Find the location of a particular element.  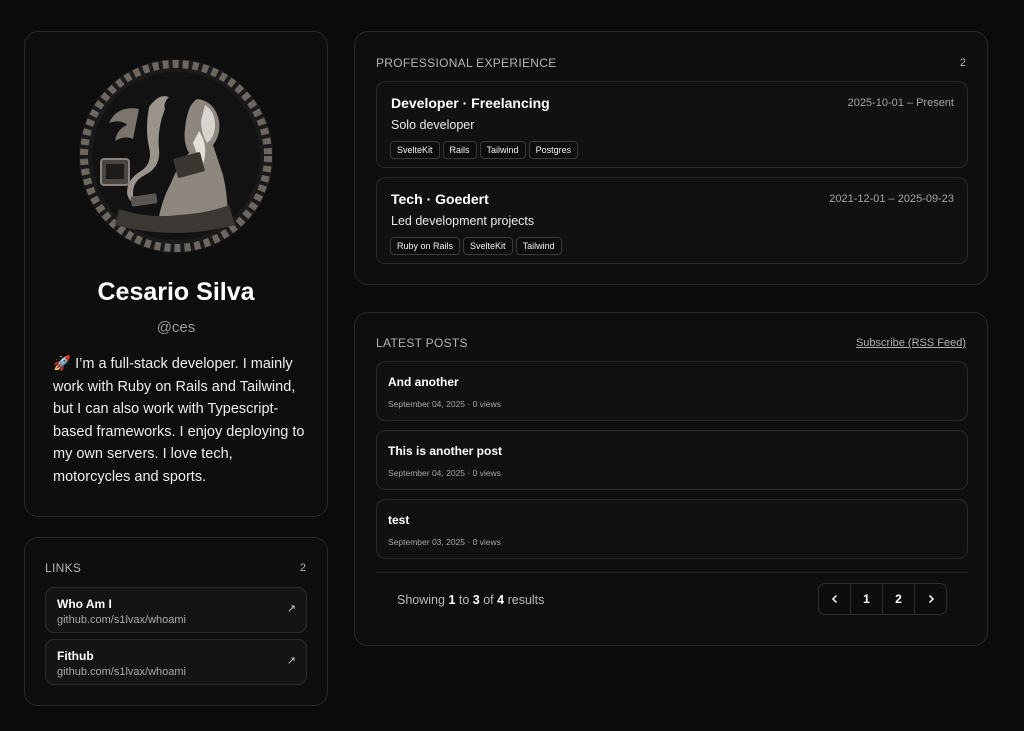

experience-description: Led development projects is located at coordinates (463, 221).